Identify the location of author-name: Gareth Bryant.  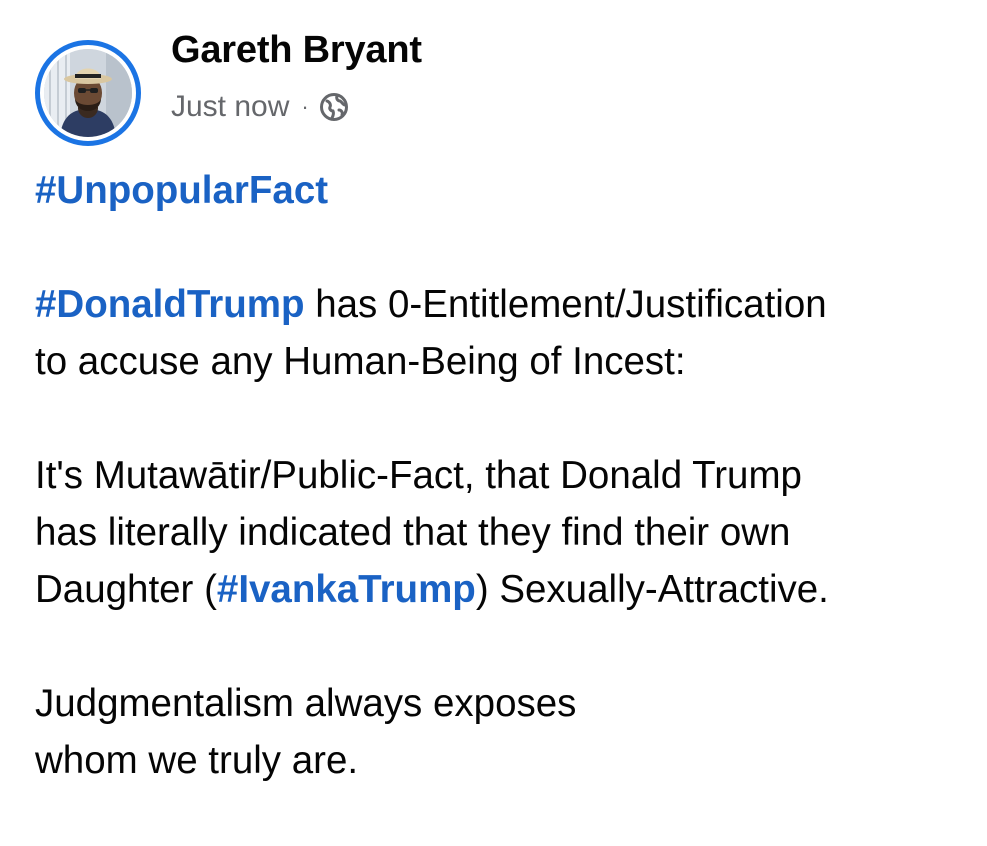
(296, 50).